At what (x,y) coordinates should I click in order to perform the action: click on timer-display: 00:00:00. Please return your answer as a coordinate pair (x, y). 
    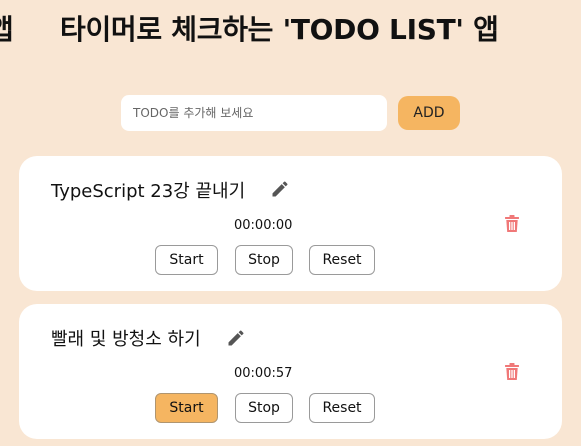
    Looking at the image, I should click on (263, 225).